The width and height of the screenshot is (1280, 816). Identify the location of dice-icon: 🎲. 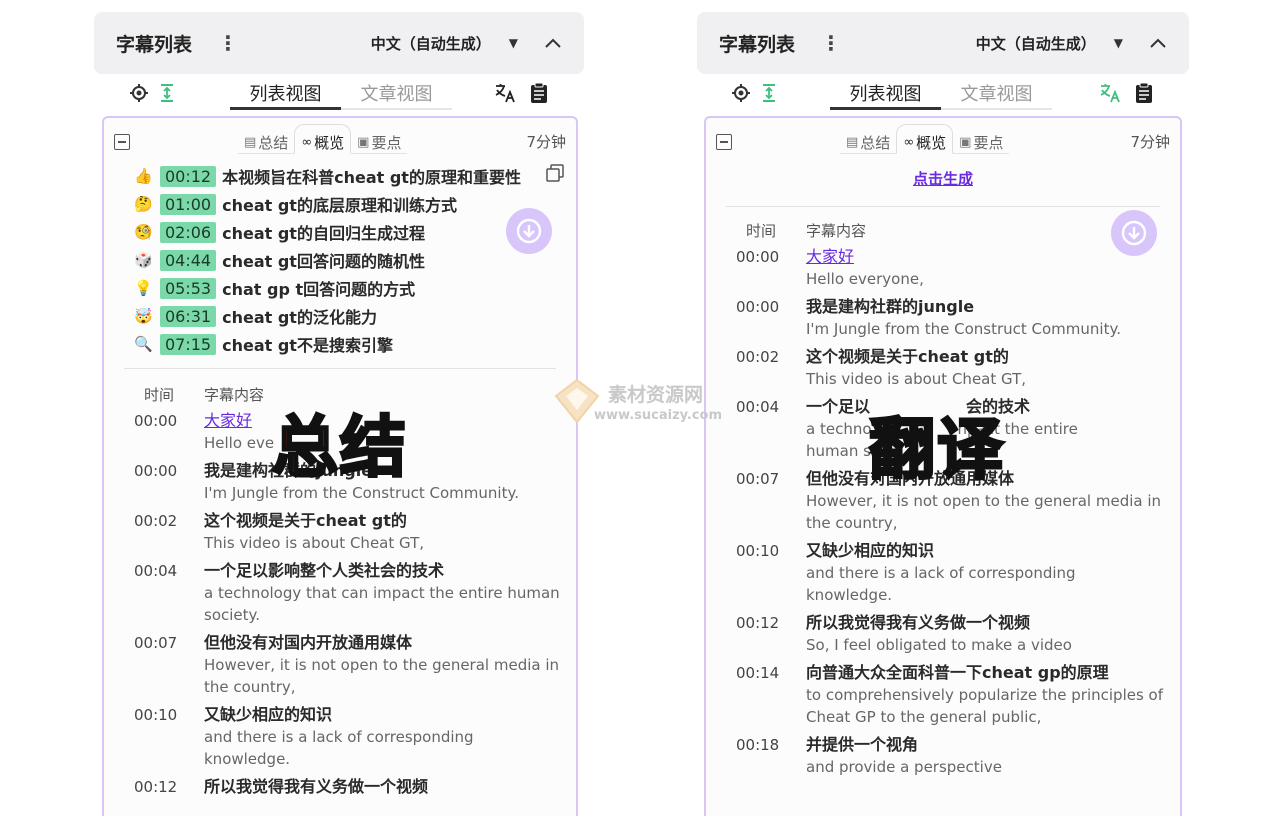
(143, 260).